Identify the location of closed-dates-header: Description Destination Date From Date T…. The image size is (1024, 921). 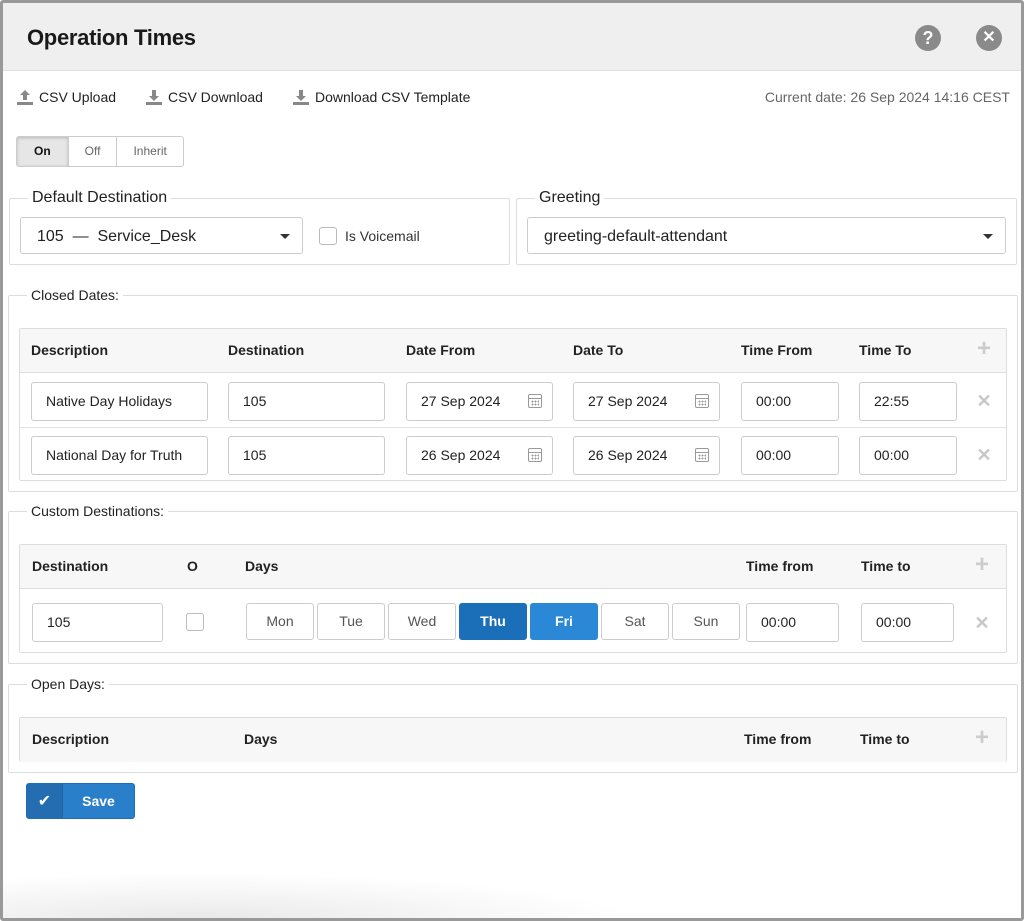
(513, 351).